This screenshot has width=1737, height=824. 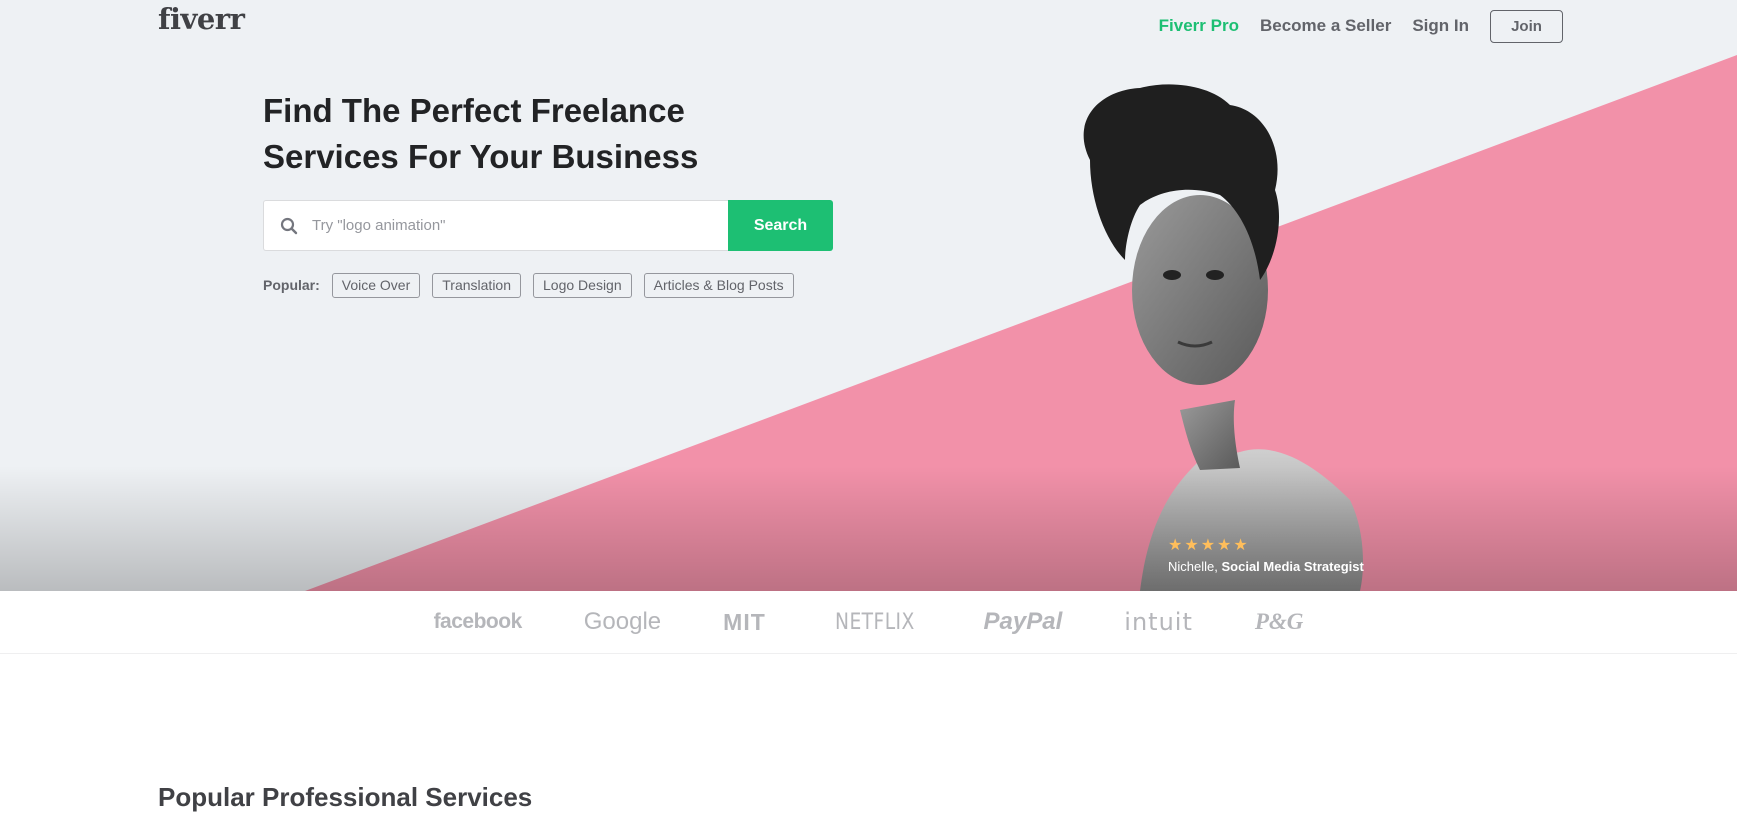 I want to click on testimonial-name-role: Nichelle, Social Media Strategist, so click(x=1266, y=566).